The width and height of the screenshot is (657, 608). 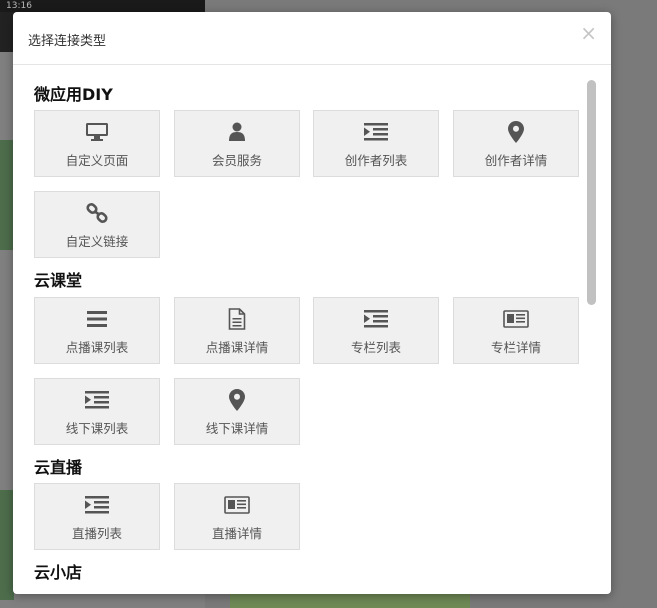 What do you see at coordinates (97, 213) in the screenshot?
I see `link-icon` at bounding box center [97, 213].